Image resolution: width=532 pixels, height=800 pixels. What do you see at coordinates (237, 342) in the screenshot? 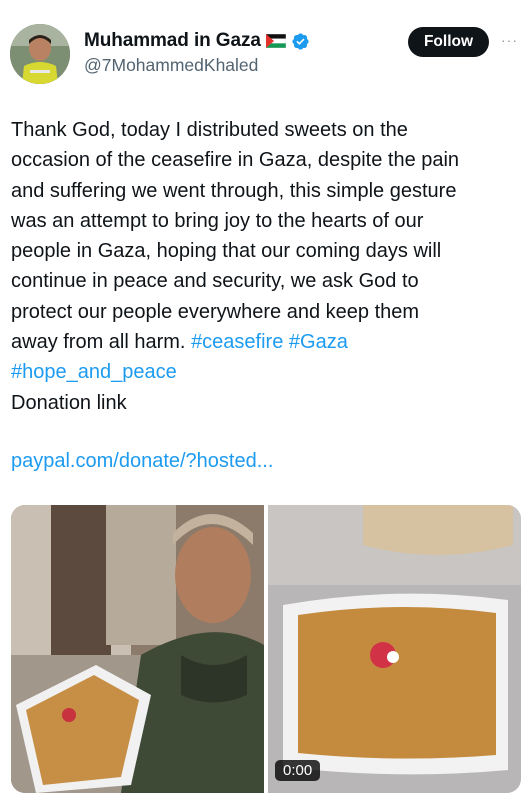
I see `hashtag-ceasefire: #ceasefire` at bounding box center [237, 342].